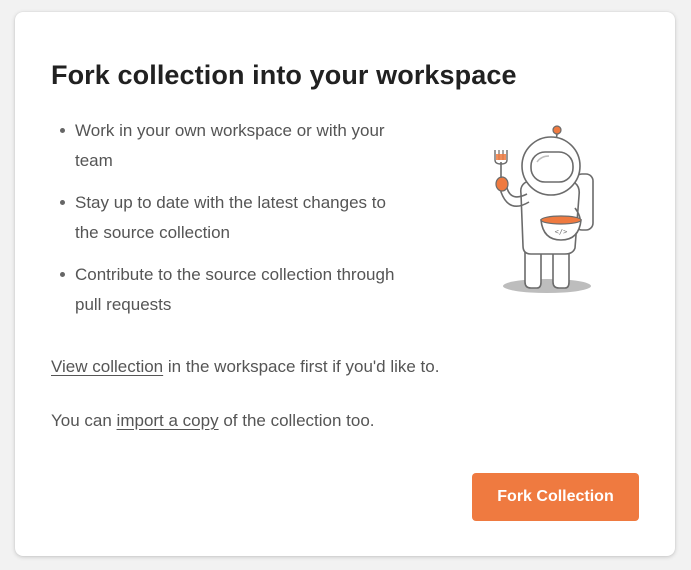  I want to click on import-copy-suffix: of the collection too., so click(296, 420).